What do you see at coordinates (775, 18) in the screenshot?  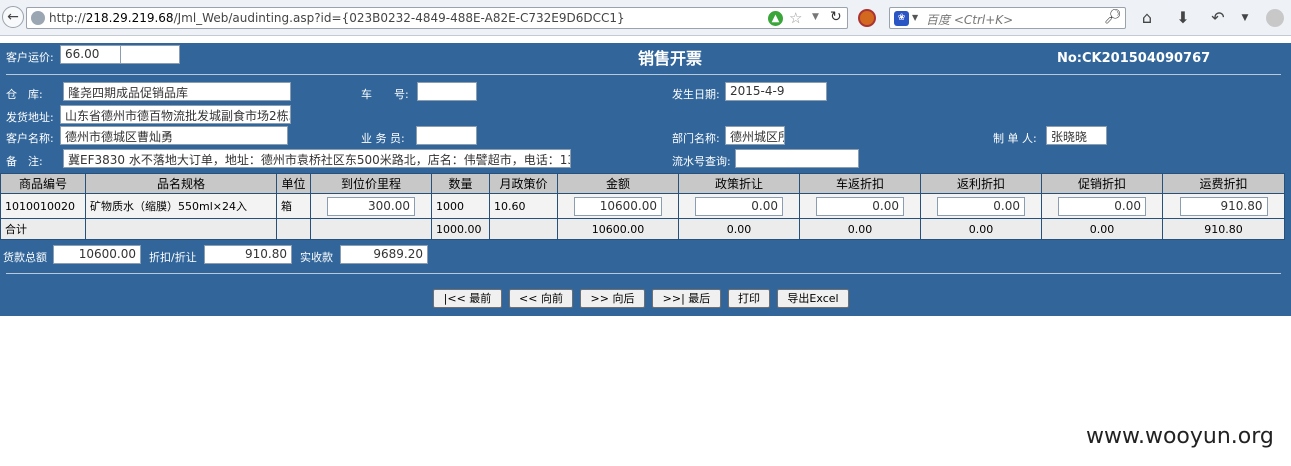 I see `go-arrow-icon: ▲` at bounding box center [775, 18].